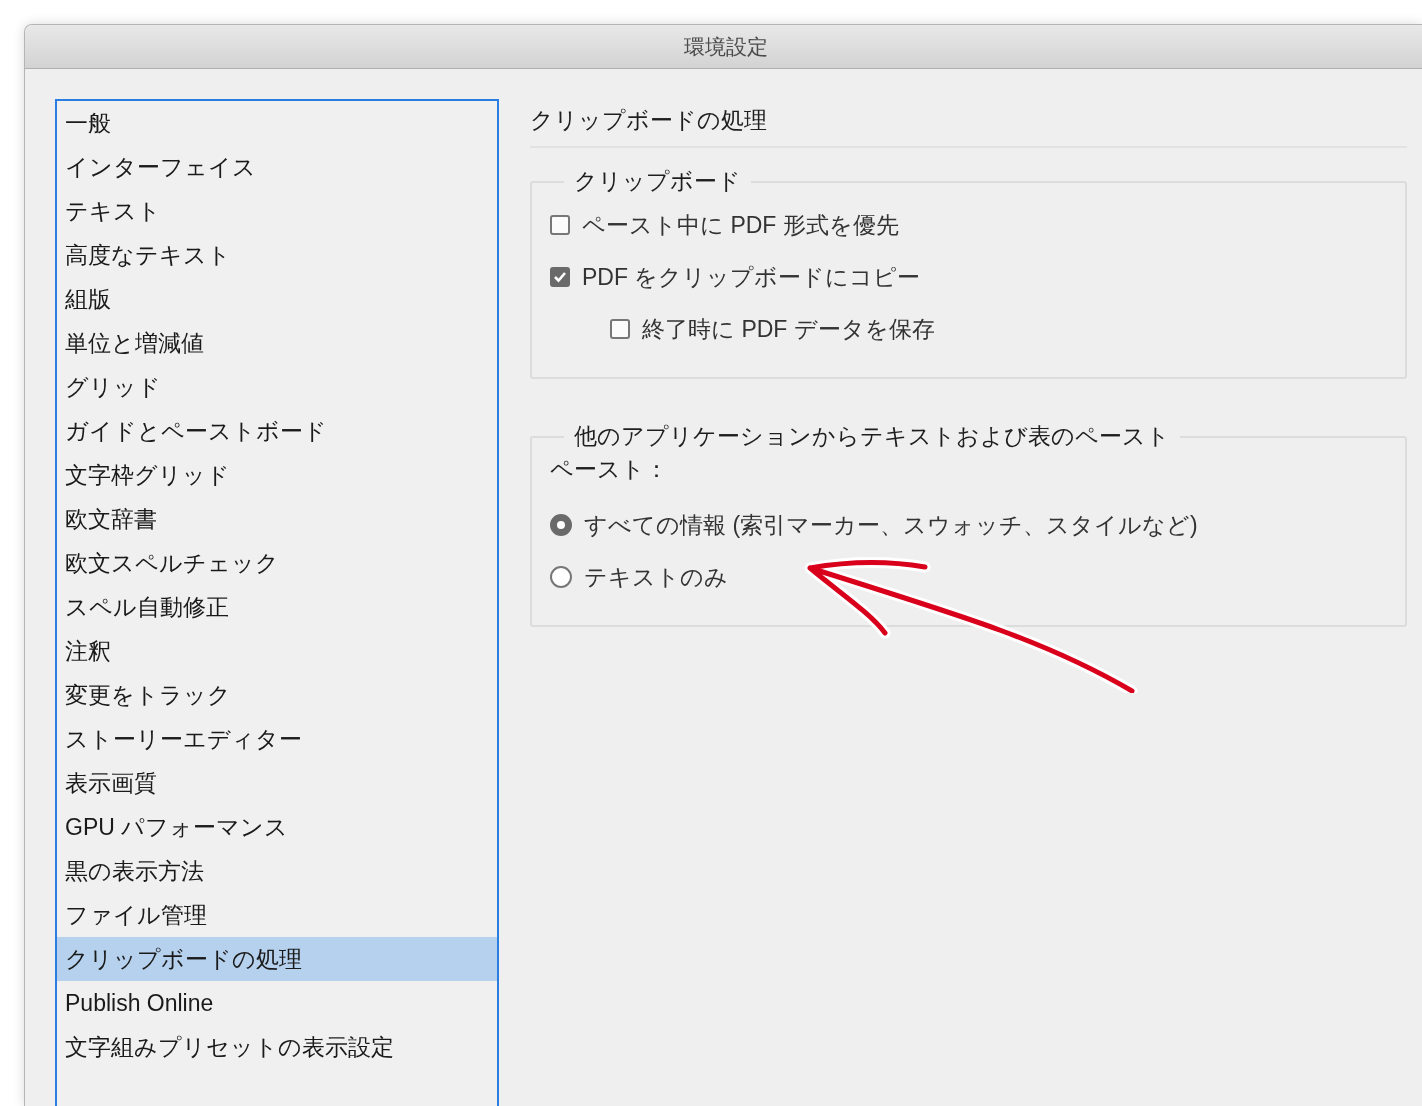 The height and width of the screenshot is (1106, 1422). I want to click on sidebar-item: スペル自動修正, so click(277, 607).